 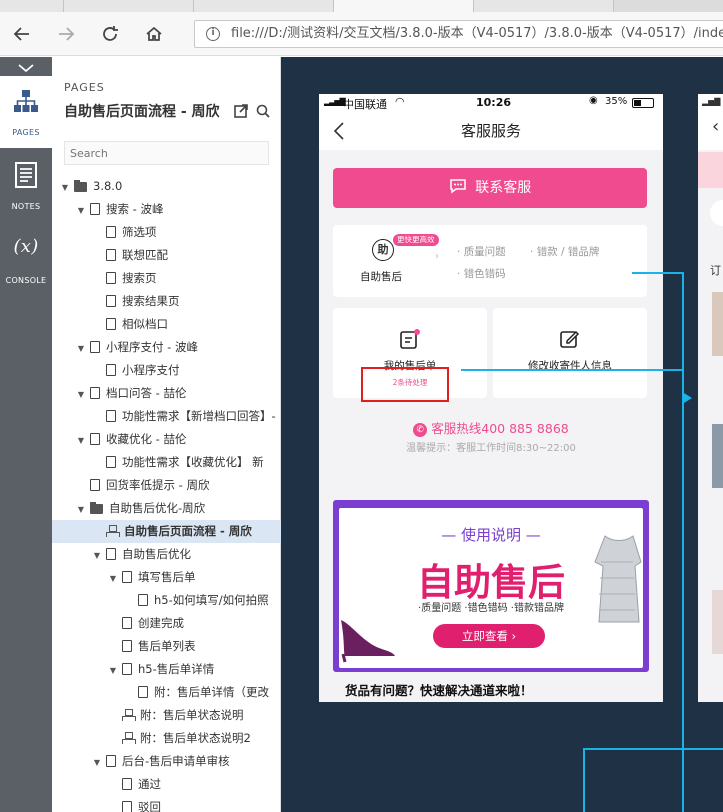 I want to click on tree-item: 相似档口, so click(x=166, y=324).